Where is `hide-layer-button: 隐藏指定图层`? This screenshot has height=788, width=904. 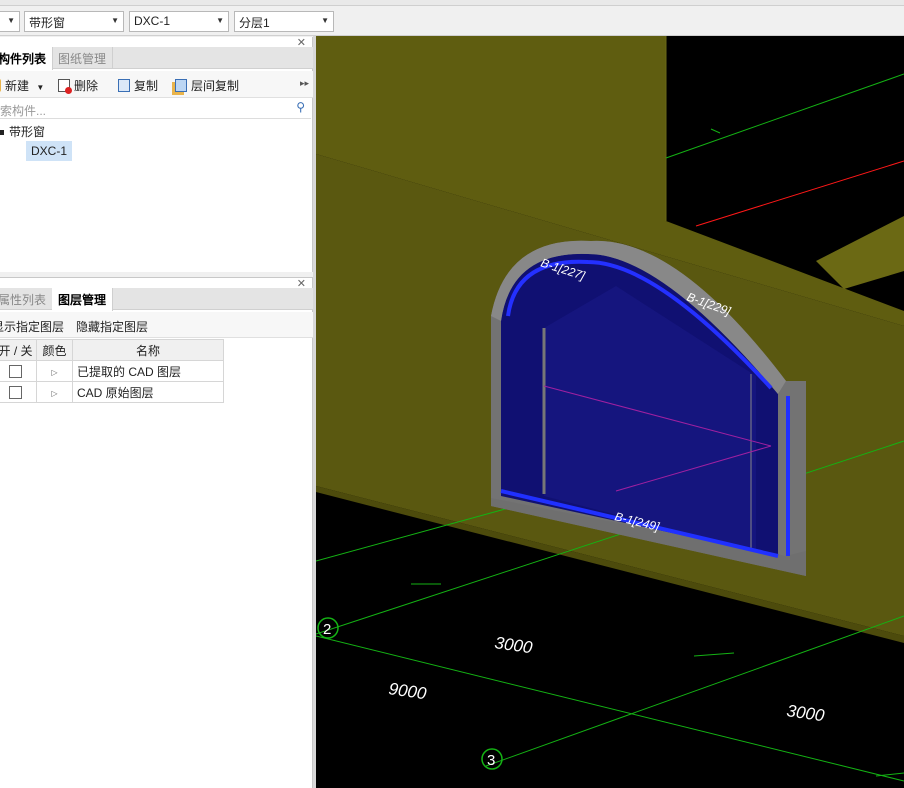
hide-layer-button: 隐藏指定图层 is located at coordinates (112, 326).